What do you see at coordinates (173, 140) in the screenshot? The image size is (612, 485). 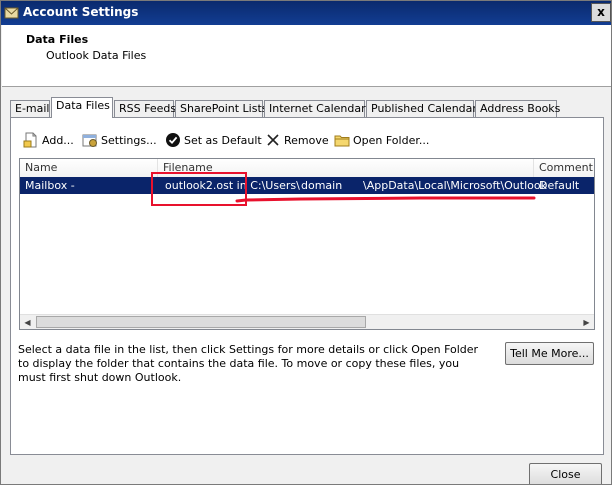 I see `checkmark-circle-icon` at bounding box center [173, 140].